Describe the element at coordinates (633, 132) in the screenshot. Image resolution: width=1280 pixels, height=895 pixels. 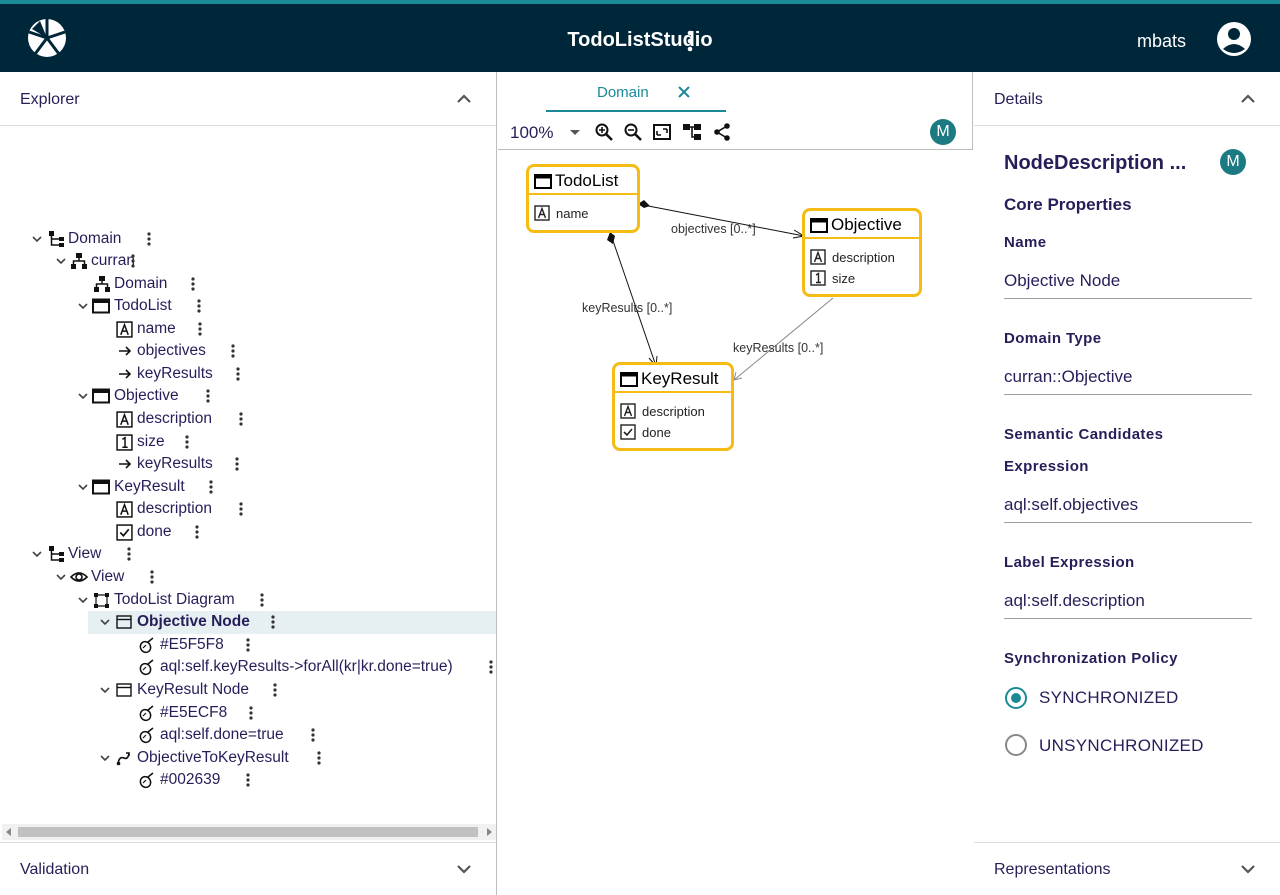
I see `zoom-out-icon` at that location.